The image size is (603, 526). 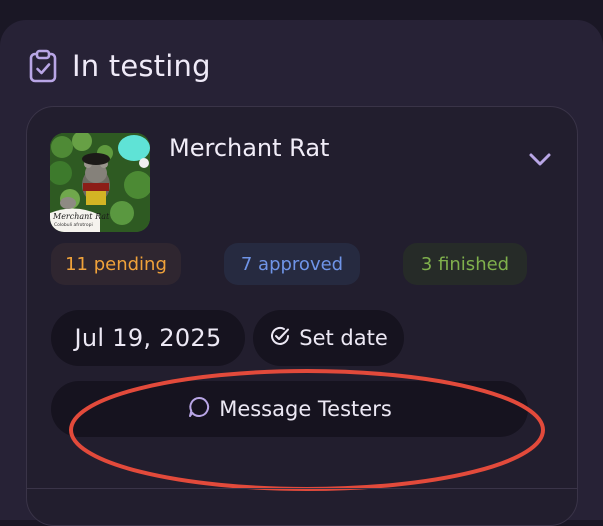 I want to click on set-date-label: Set date, so click(x=343, y=338).